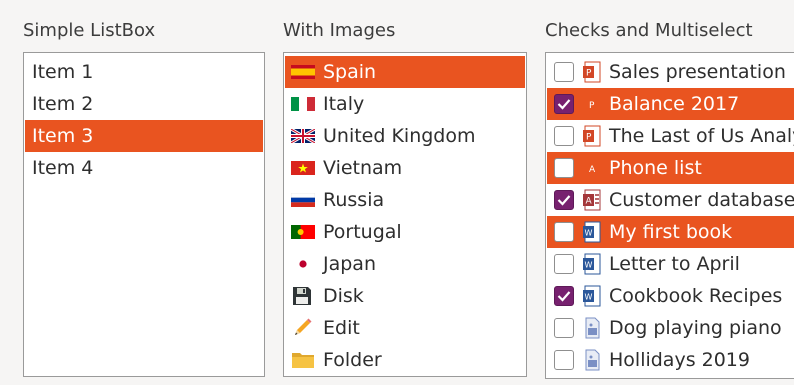  I want to click on simple-list-item: Item 3, so click(144, 136).